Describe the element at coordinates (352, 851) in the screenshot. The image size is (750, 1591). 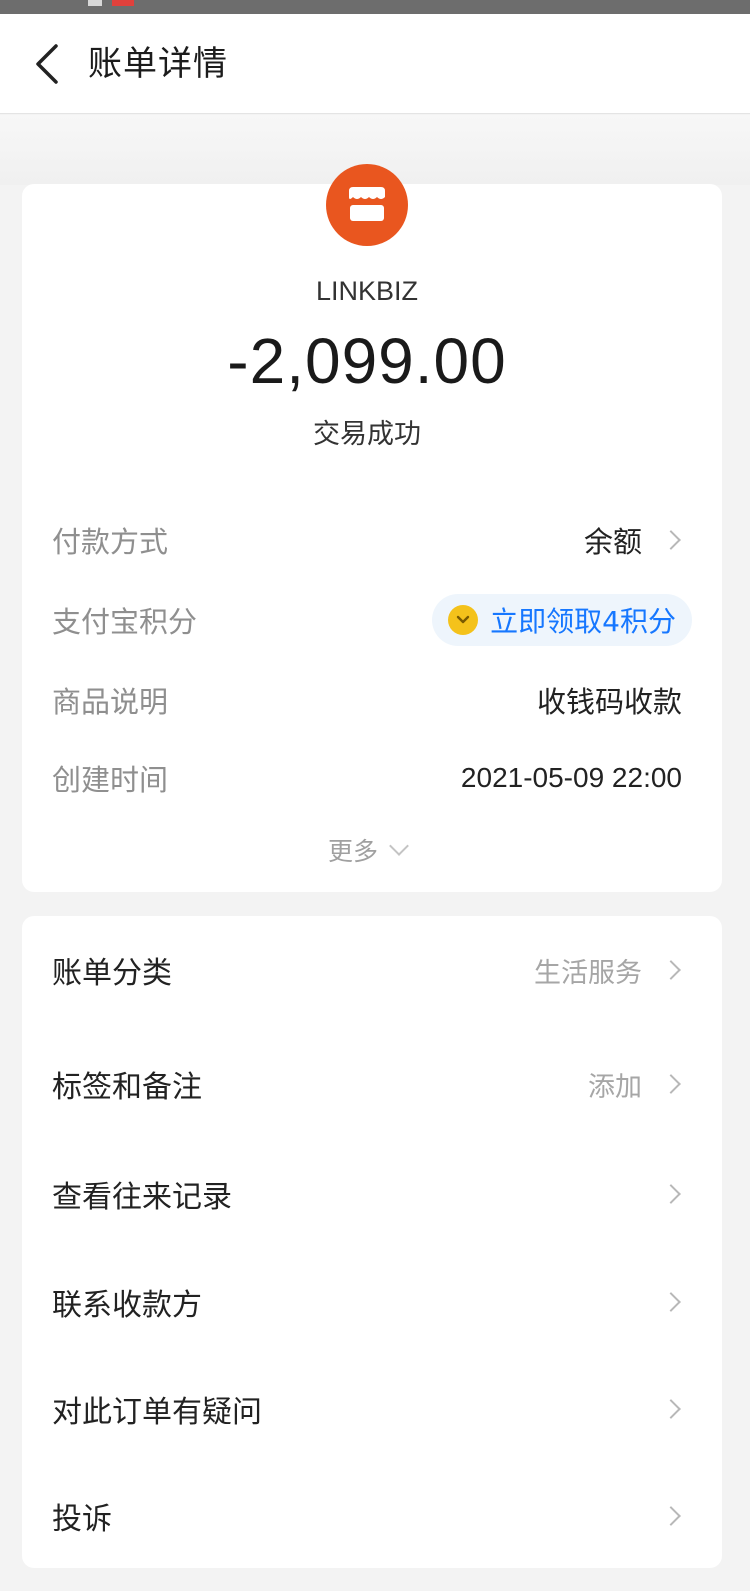
I see `more-label: 更多` at that location.